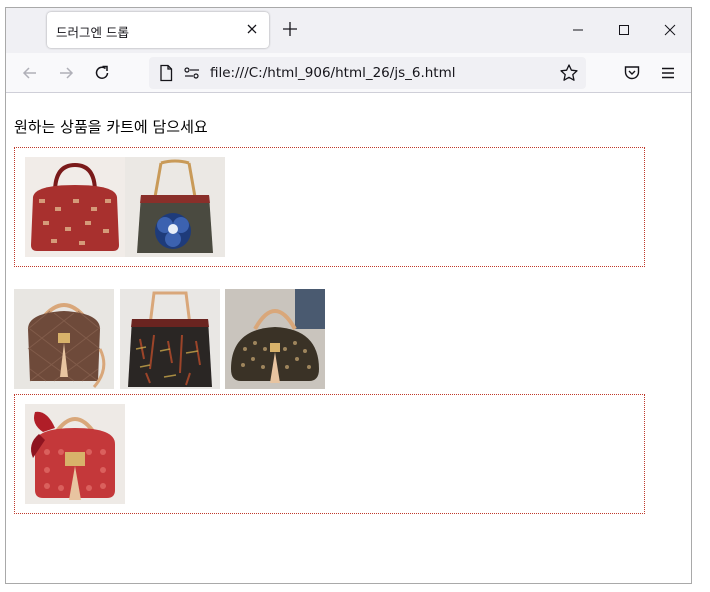  What do you see at coordinates (30, 73) in the screenshot?
I see `back-arrow-icon` at bounding box center [30, 73].